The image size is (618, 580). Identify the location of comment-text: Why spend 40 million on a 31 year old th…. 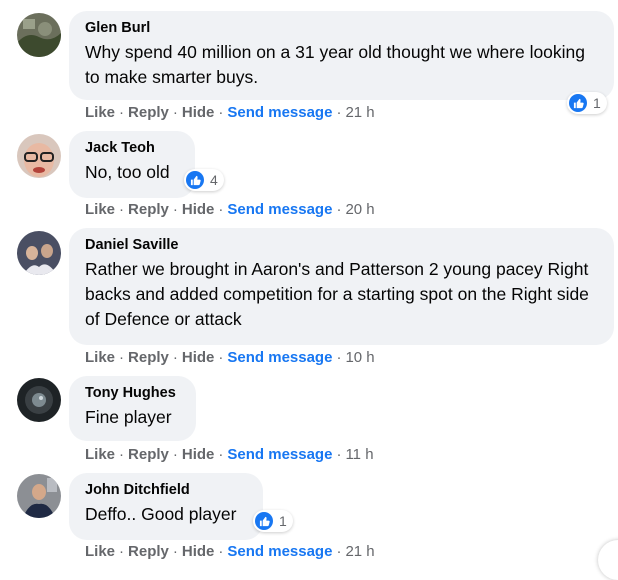
(335, 64).